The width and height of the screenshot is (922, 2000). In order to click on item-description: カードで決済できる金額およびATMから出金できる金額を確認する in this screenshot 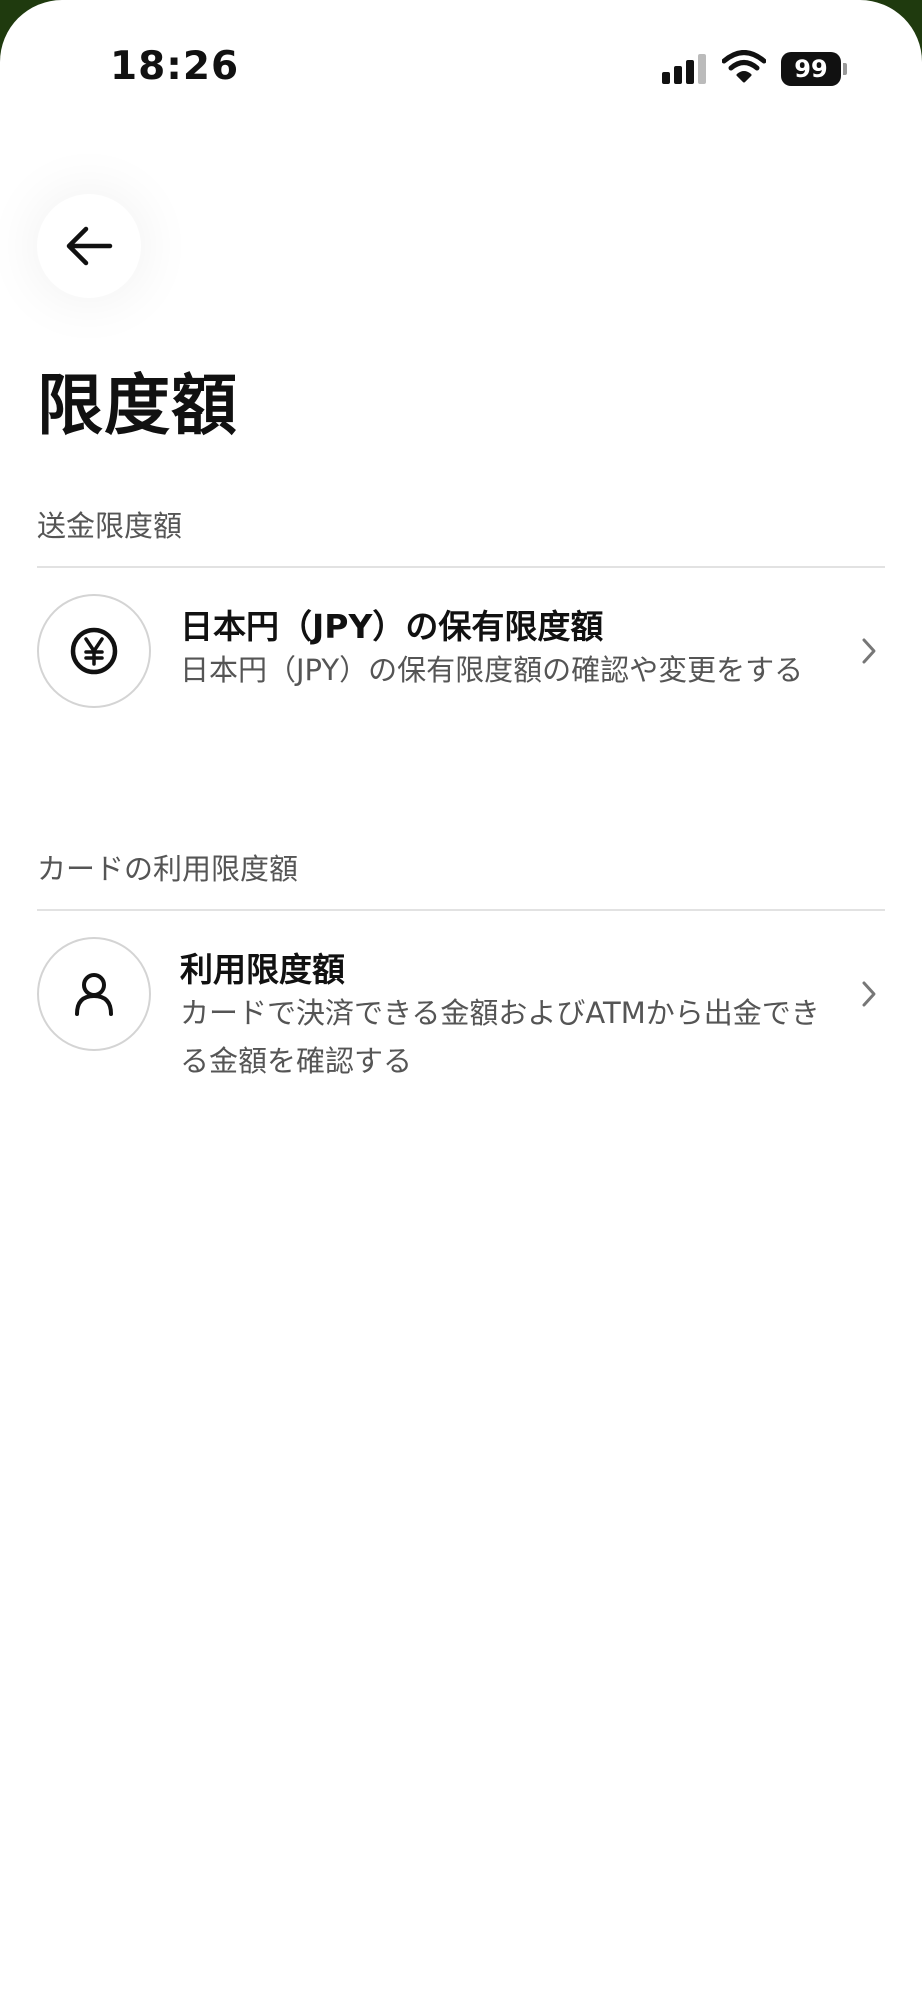, I will do `click(500, 1037)`.